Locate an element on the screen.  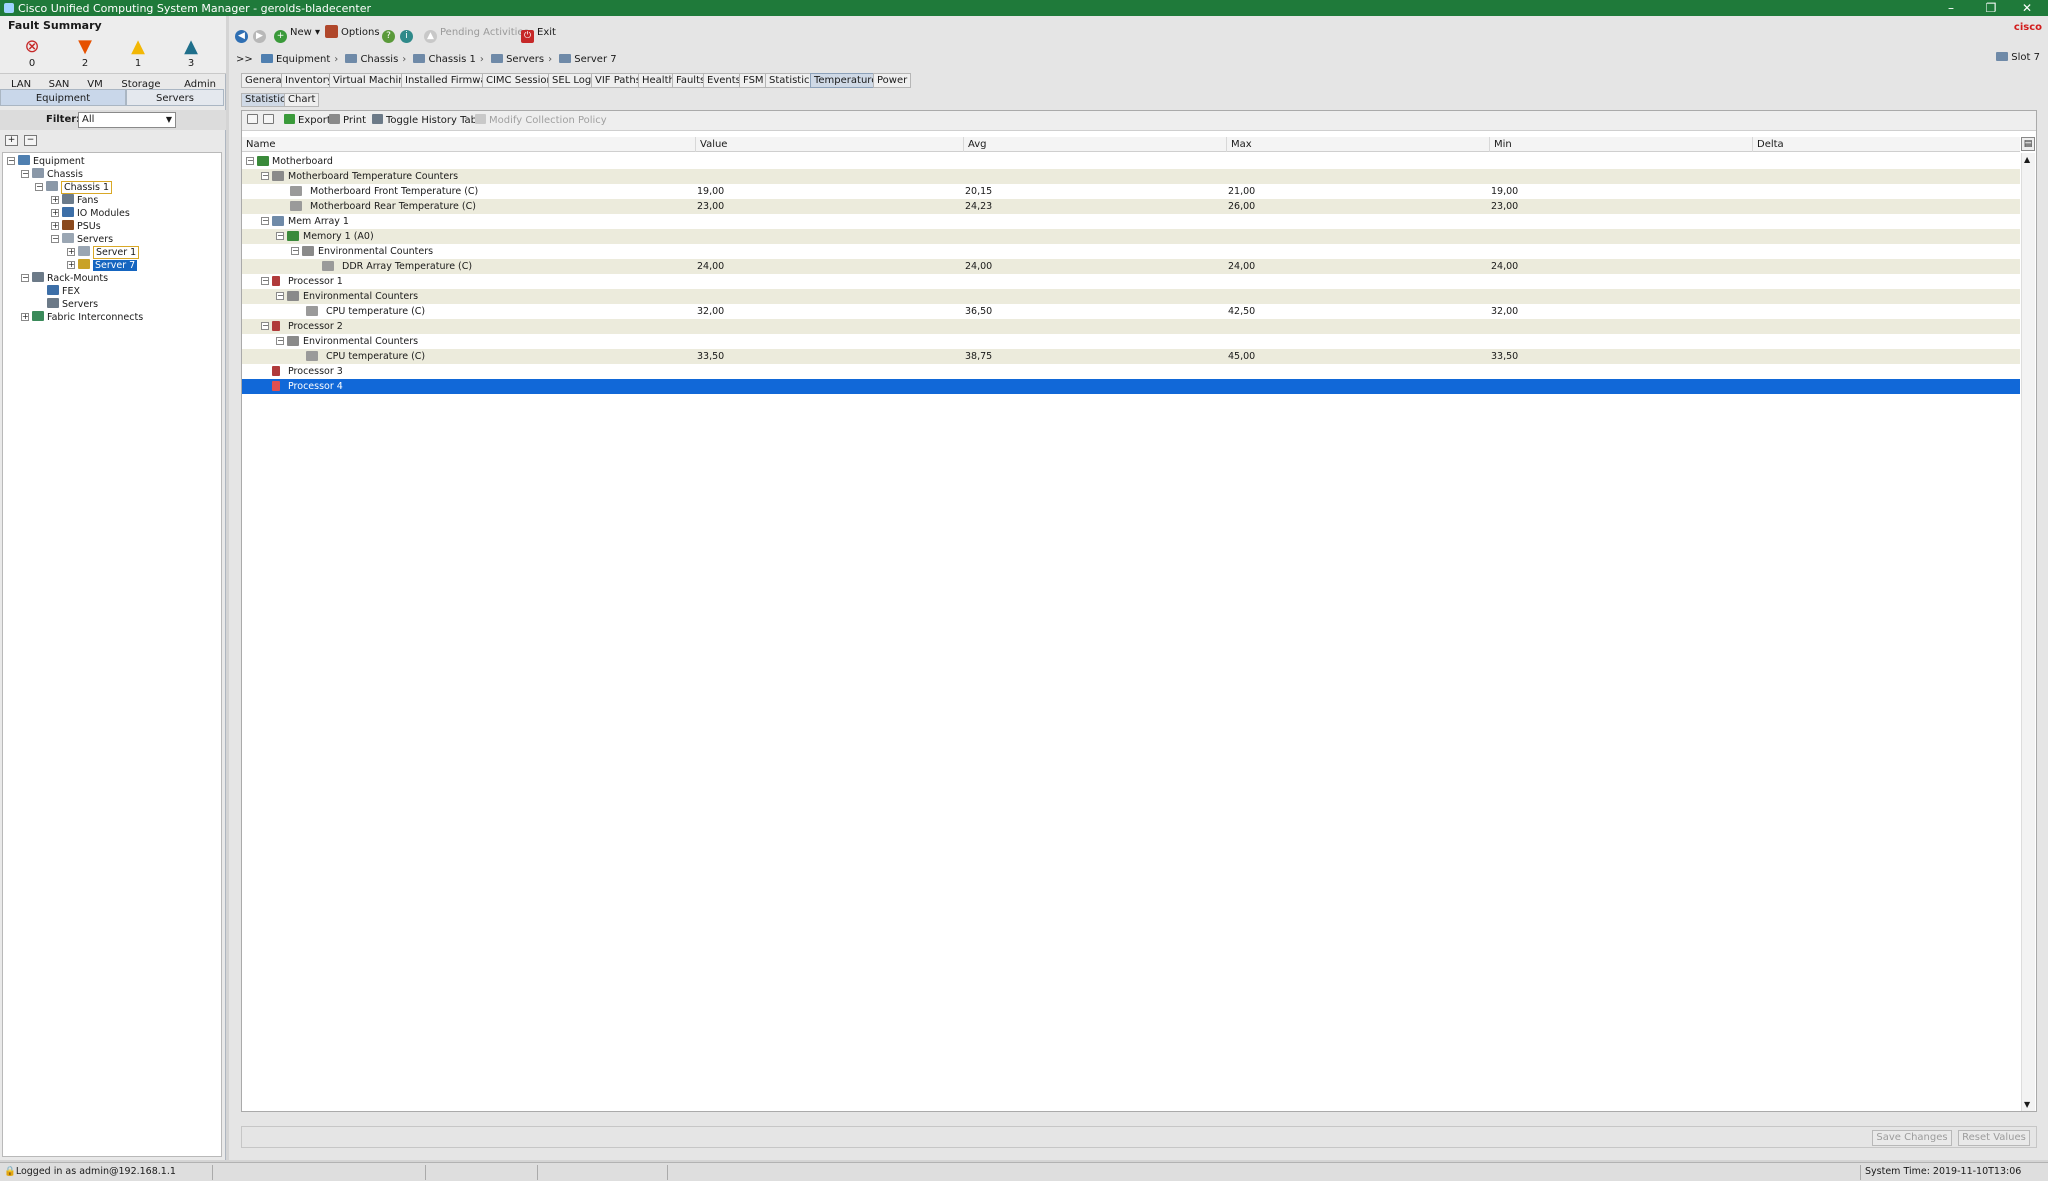
breadcrumb-chassis: Chassis is located at coordinates (379, 59).